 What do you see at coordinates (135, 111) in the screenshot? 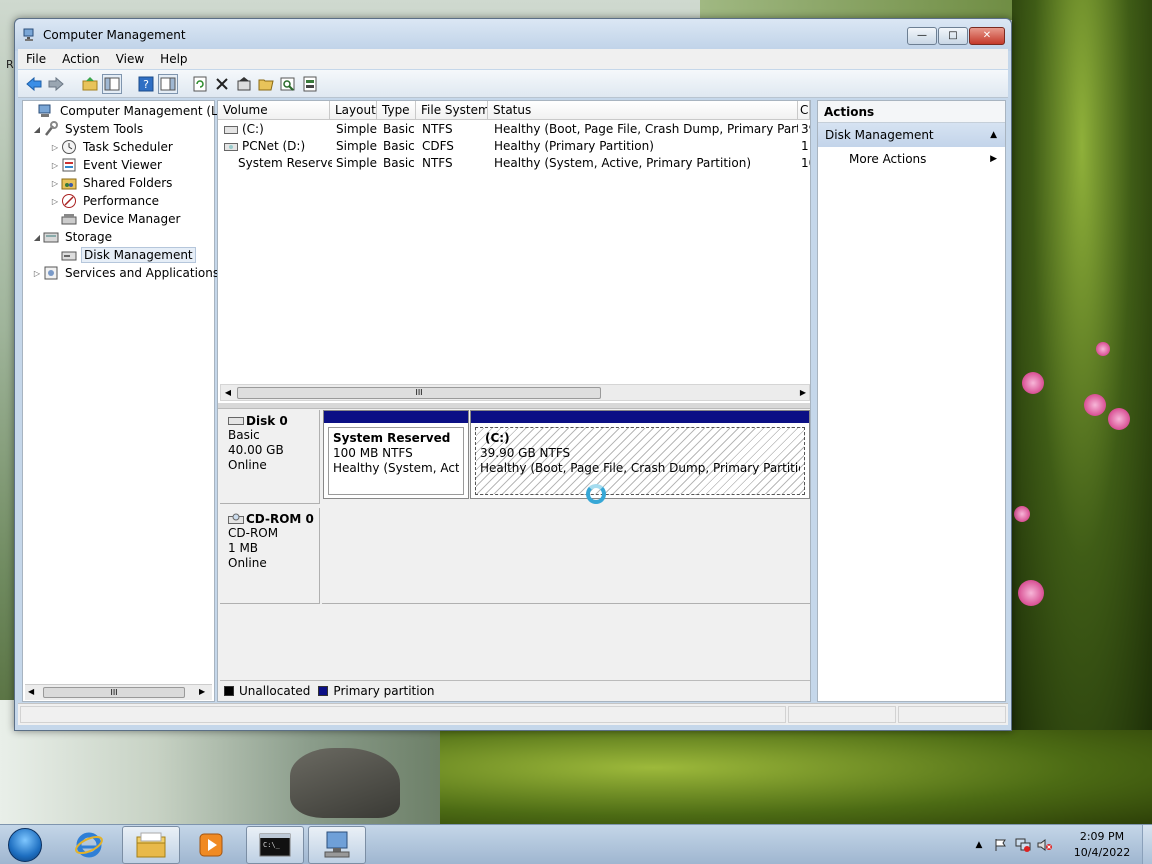
I see `tree-item-computer-management: Computer Management (Local` at bounding box center [135, 111].